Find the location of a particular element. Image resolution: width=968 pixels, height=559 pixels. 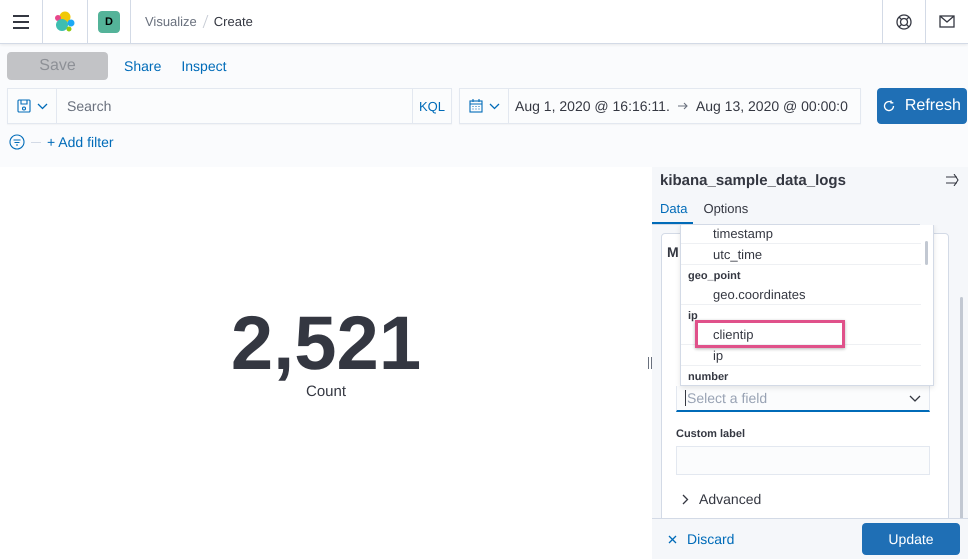

refresh-button: Refresh is located at coordinates (921, 106).